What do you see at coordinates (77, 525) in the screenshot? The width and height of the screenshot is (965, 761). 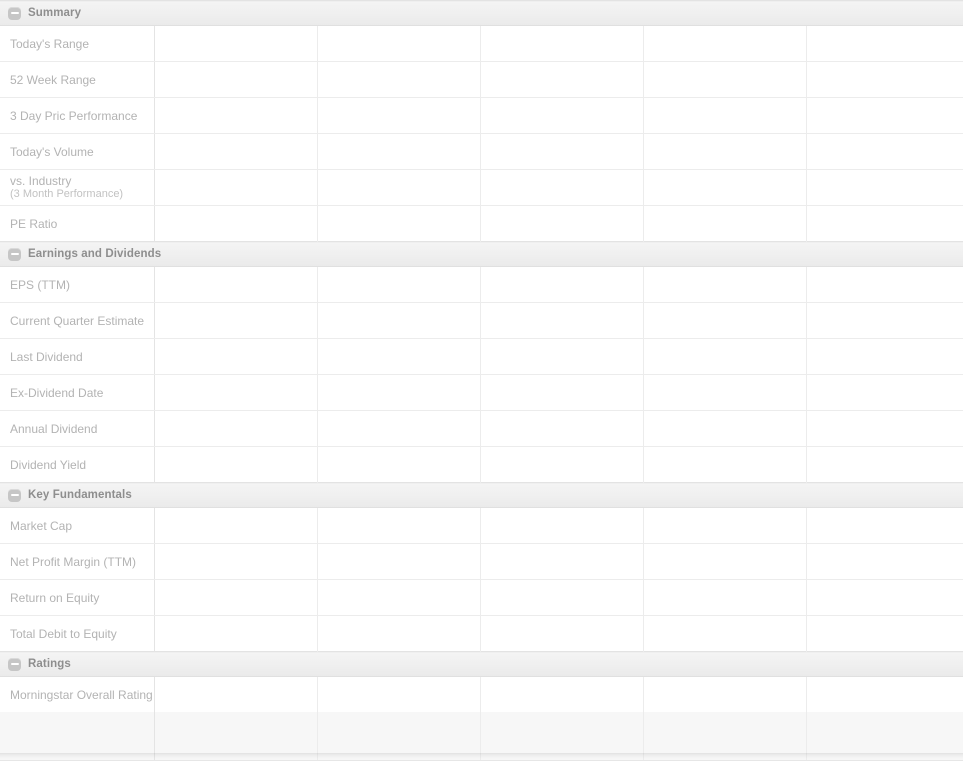 I see `row-label-cell: Market Cap` at bounding box center [77, 525].